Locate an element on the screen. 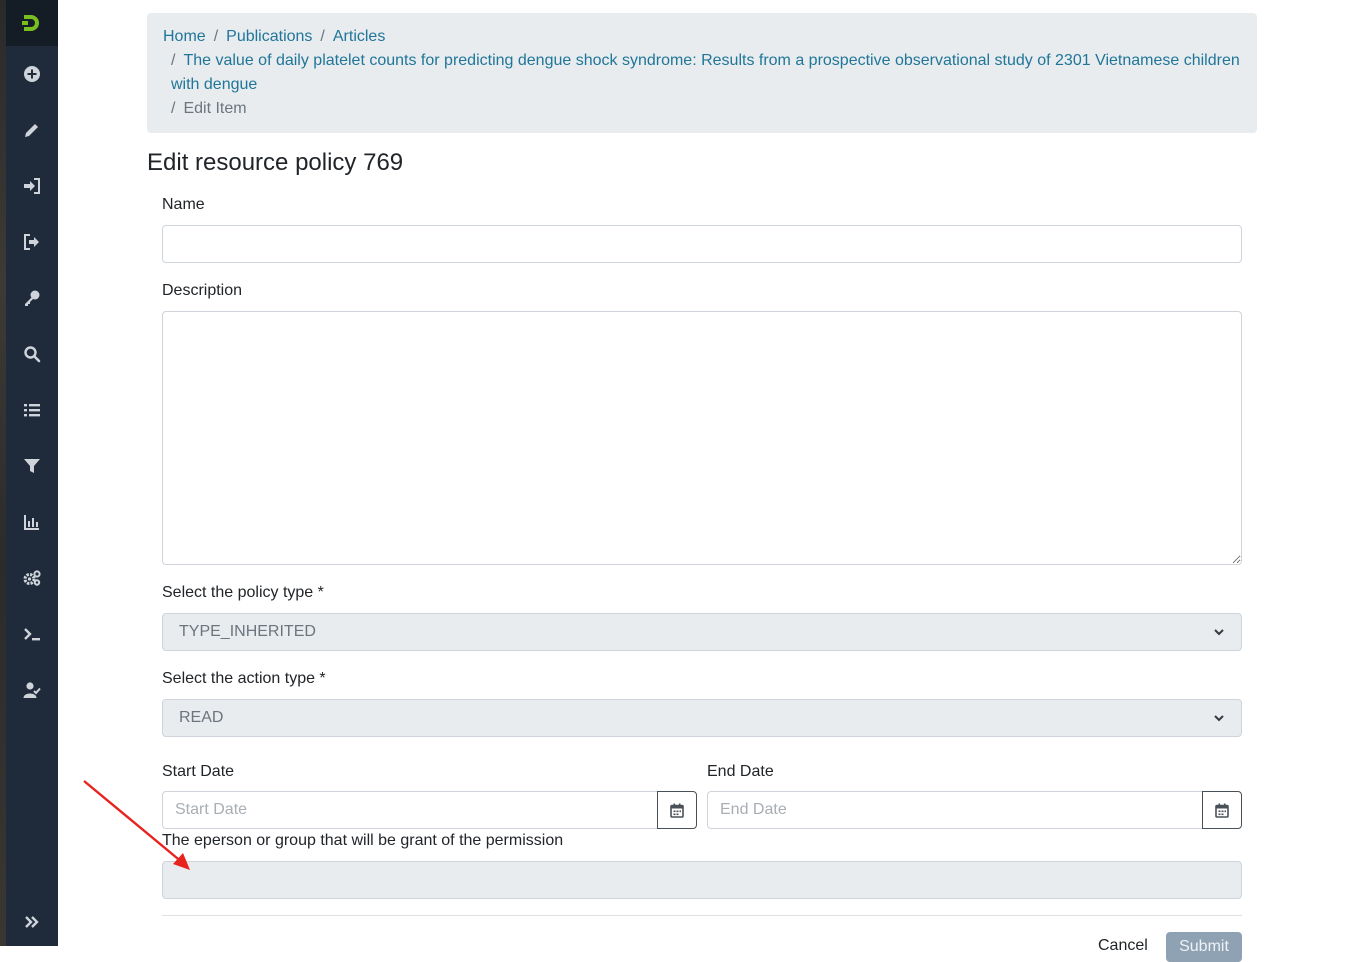 This screenshot has width=1346, height=962. double-chevron-right-icon is located at coordinates (32, 922).